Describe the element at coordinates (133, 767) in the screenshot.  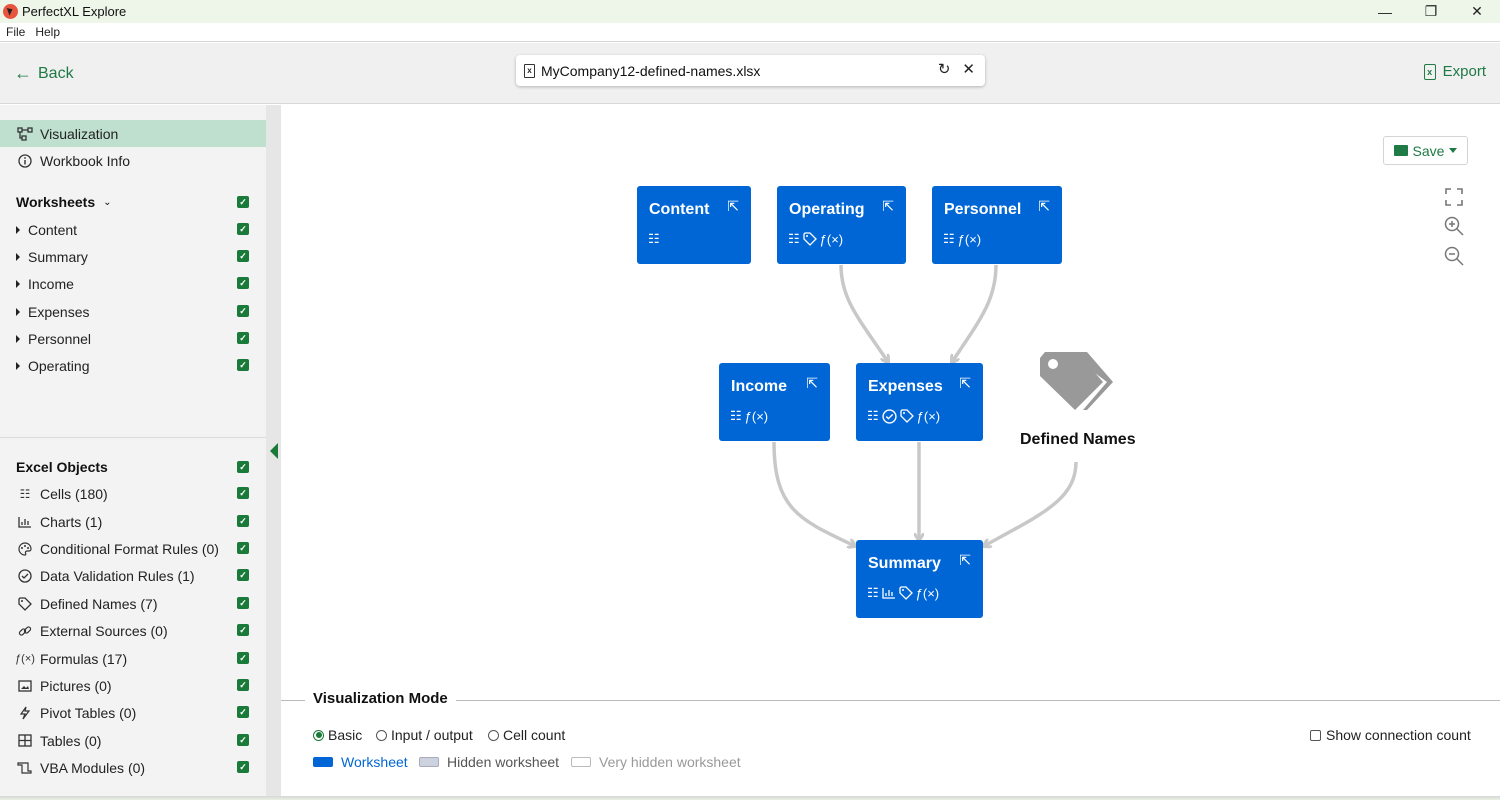
I see `object-item-vba-modules: VBA Modules (0) ✓` at that location.